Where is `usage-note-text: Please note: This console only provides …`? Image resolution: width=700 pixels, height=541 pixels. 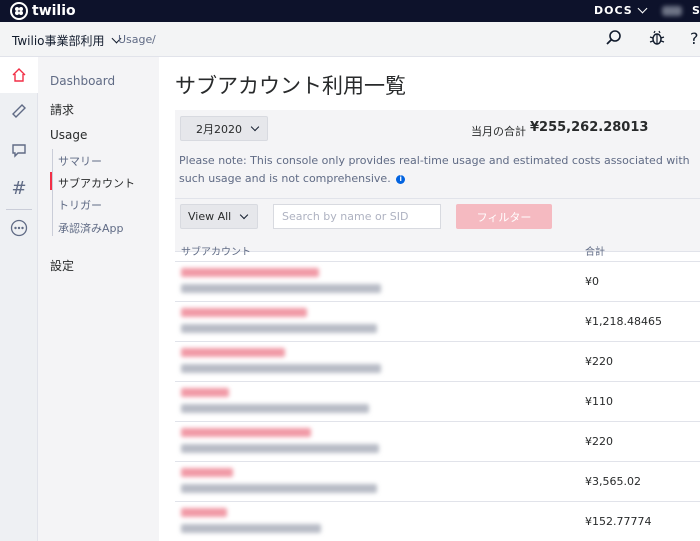 usage-note-text: Please note: This console only provides … is located at coordinates (434, 169).